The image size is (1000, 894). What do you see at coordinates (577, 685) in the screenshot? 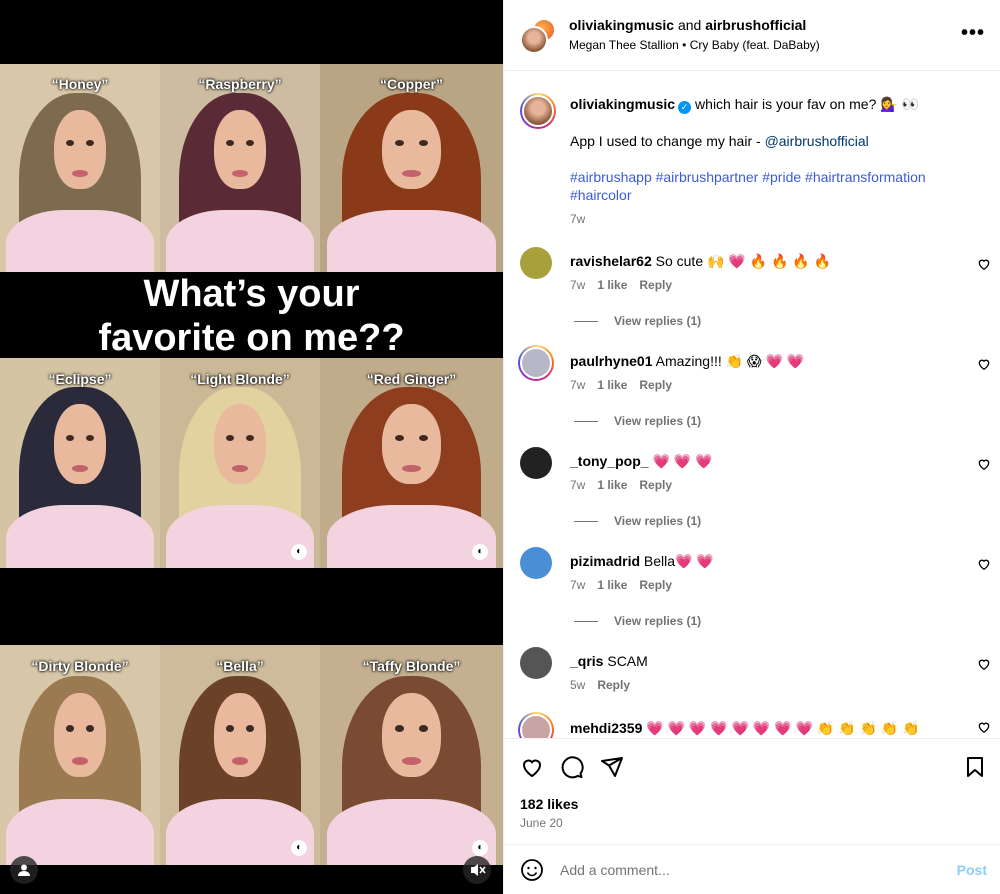
I see `comment-time: 5w` at bounding box center [577, 685].